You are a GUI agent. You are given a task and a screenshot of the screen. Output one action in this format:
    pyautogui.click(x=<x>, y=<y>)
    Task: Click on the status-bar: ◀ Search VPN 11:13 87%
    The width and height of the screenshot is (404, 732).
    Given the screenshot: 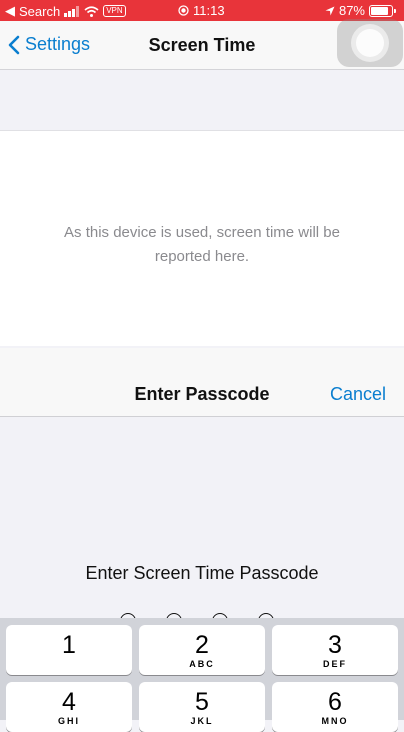 What is the action you would take?
    pyautogui.click(x=202, y=10)
    